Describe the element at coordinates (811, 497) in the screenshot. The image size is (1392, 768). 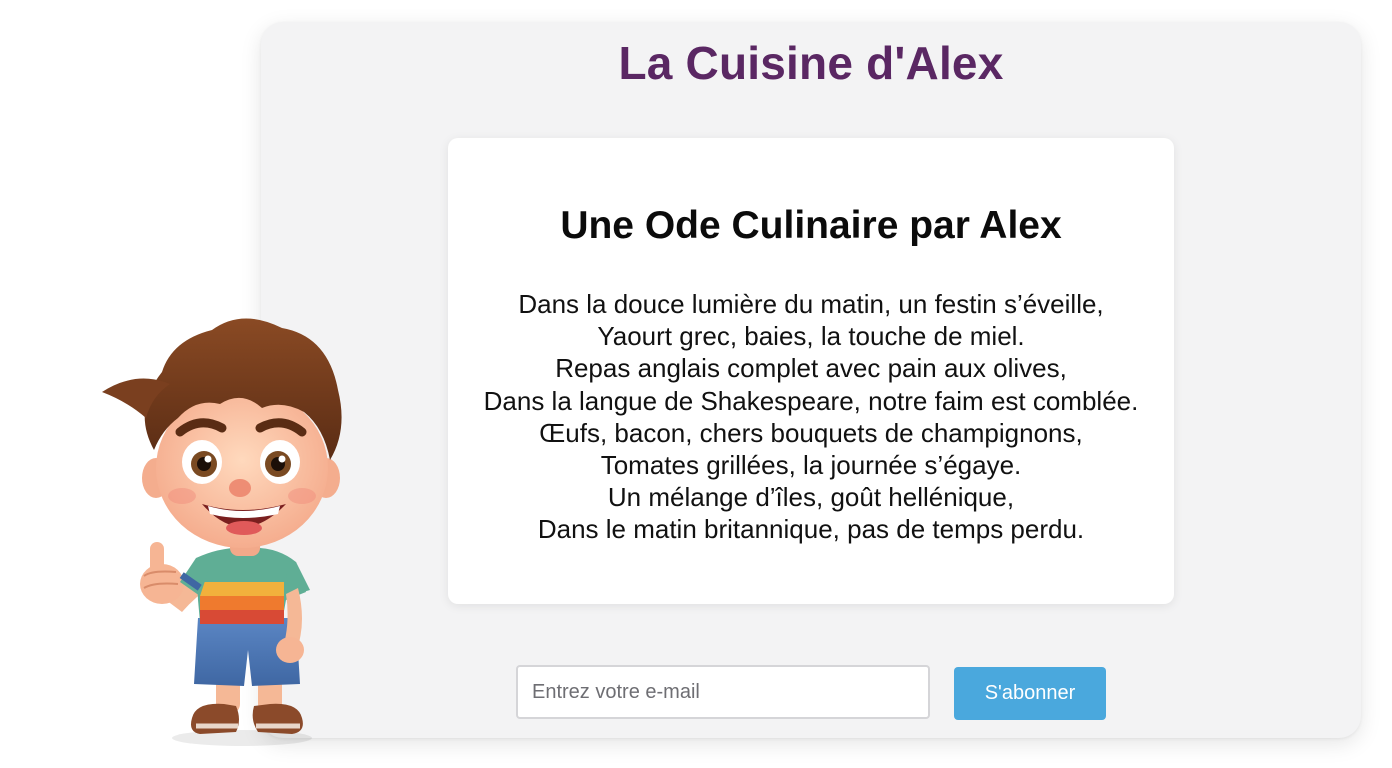
I see `poem-line: Un mélange d’îles, goût hellénique,` at that location.